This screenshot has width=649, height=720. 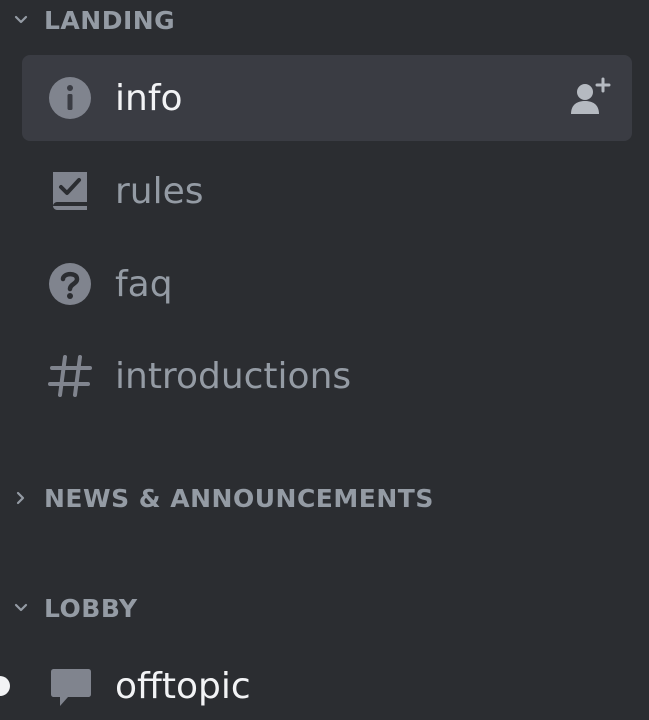 What do you see at coordinates (70, 686) in the screenshot?
I see `forum-icon` at bounding box center [70, 686].